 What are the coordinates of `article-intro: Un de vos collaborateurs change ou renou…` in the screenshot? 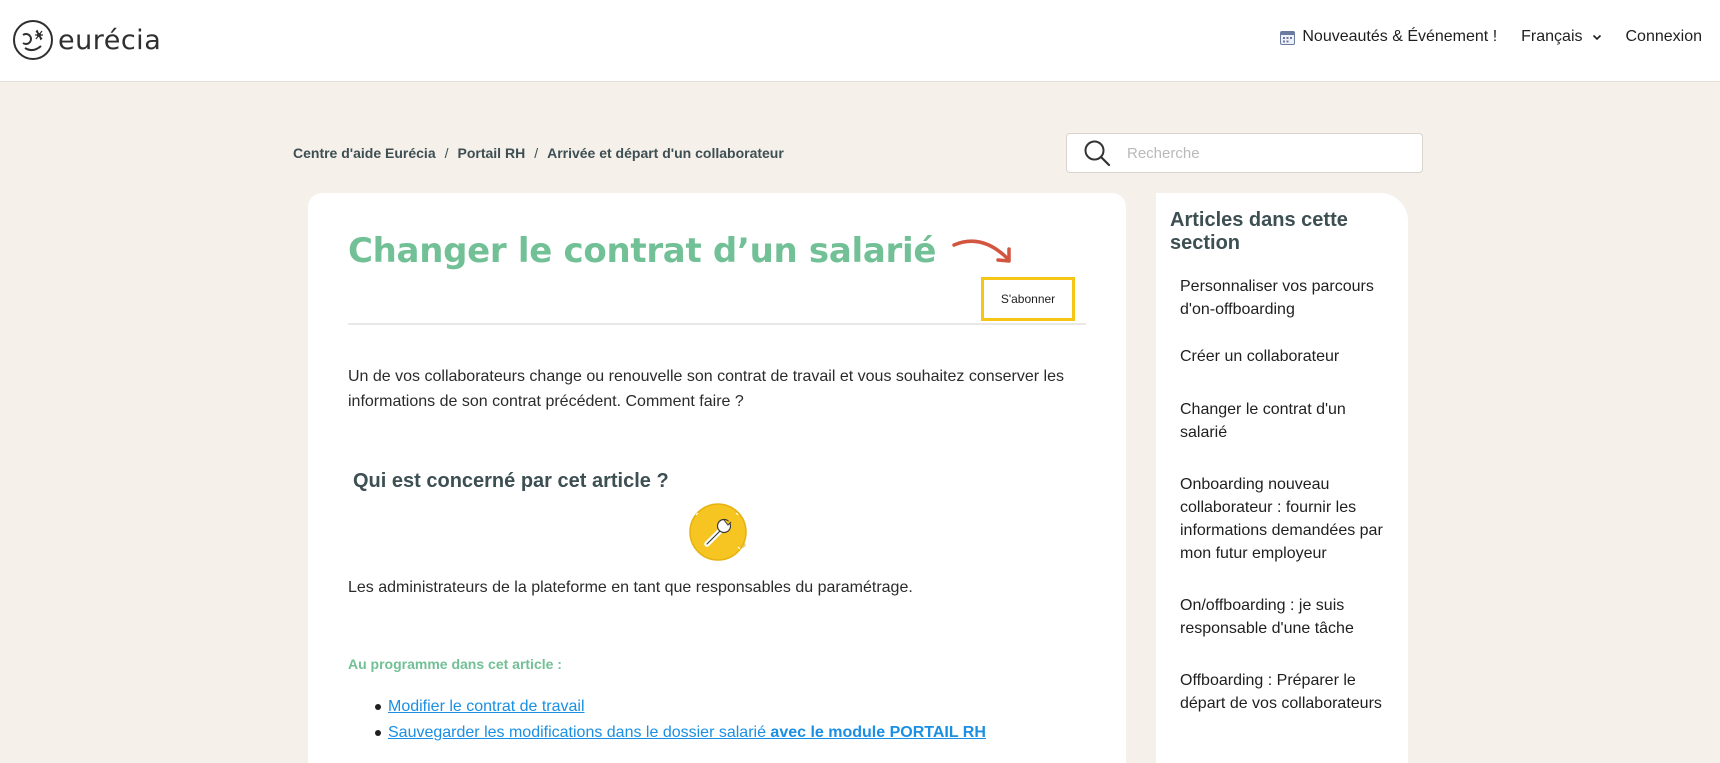 It's located at (706, 389).